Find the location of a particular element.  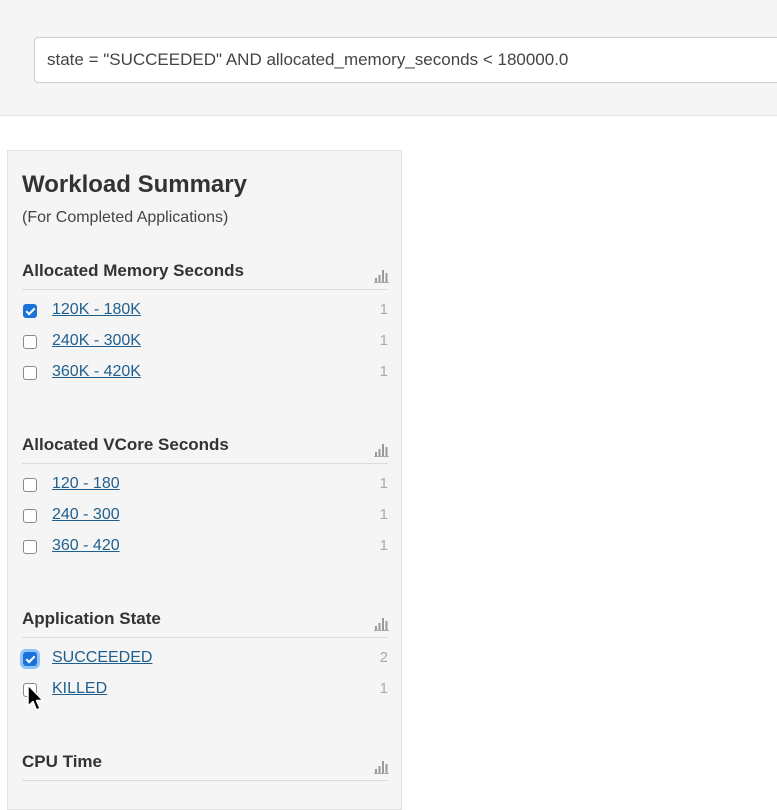

facet-list: 120 - 180 1 240 - 300 1 360 - 420 1 is located at coordinates (205, 516).